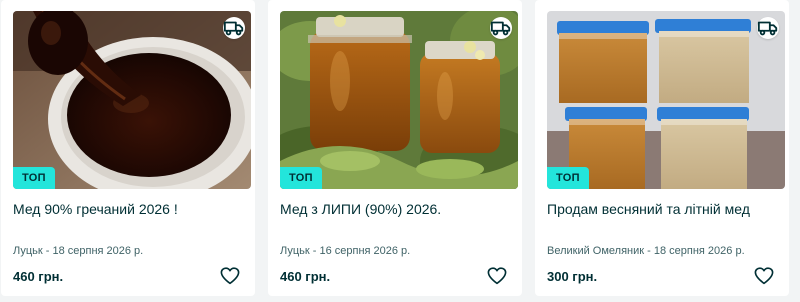 The height and width of the screenshot is (302, 800). I want to click on listing-title: Мед 90% гречаний 2026 !, so click(128, 218).